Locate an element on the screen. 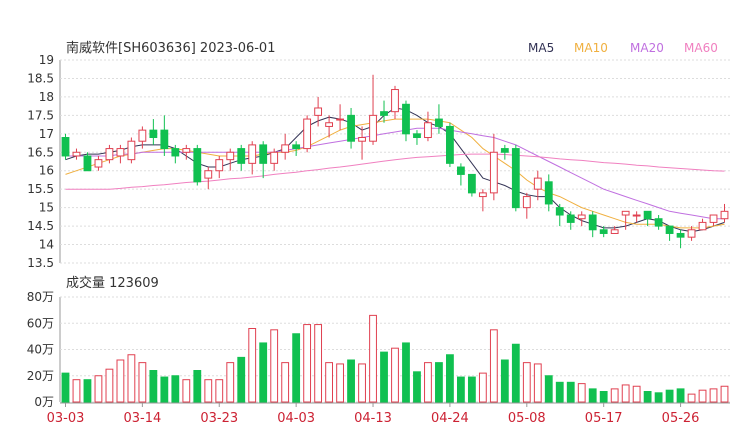 Image resolution: width=740 pixels, height=444 pixels. volume-axis: 80万 60万 40万 20万 0万 is located at coordinates (40, 349).